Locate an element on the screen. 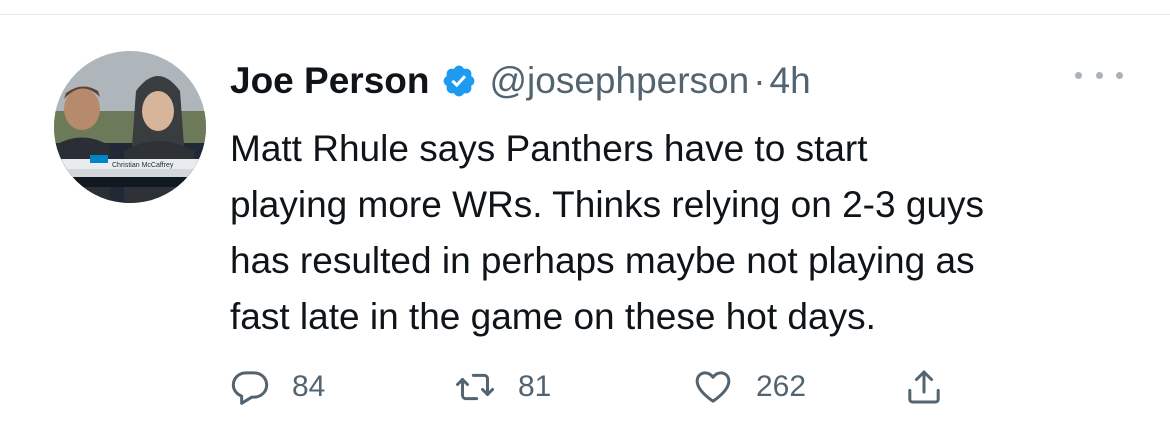 The width and height of the screenshot is (1170, 428). more-icon is located at coordinates (1099, 75).